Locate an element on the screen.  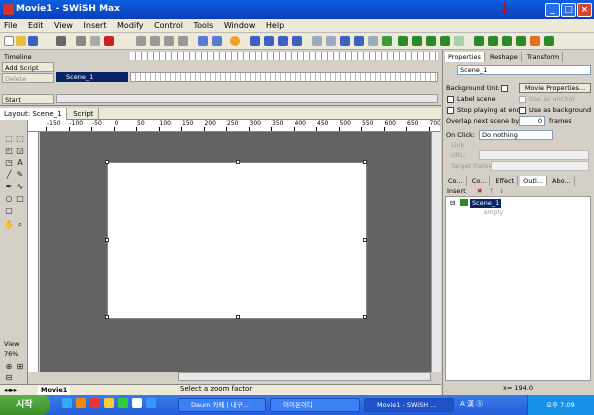
export-icon is located at coordinates (549, 41).